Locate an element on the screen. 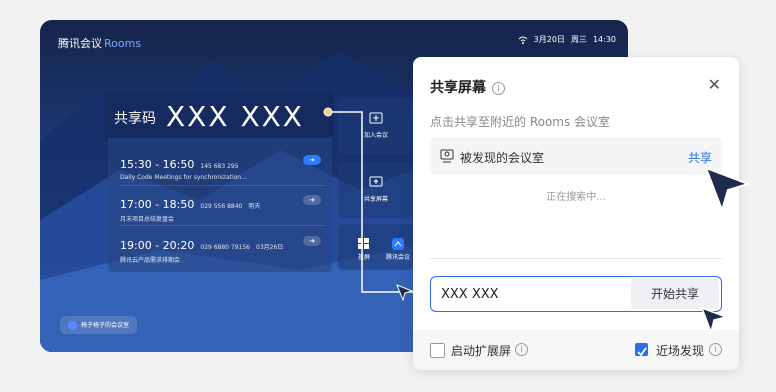  dialog-footer: 启动扩展屏 i 近场发现 i is located at coordinates (576, 350).